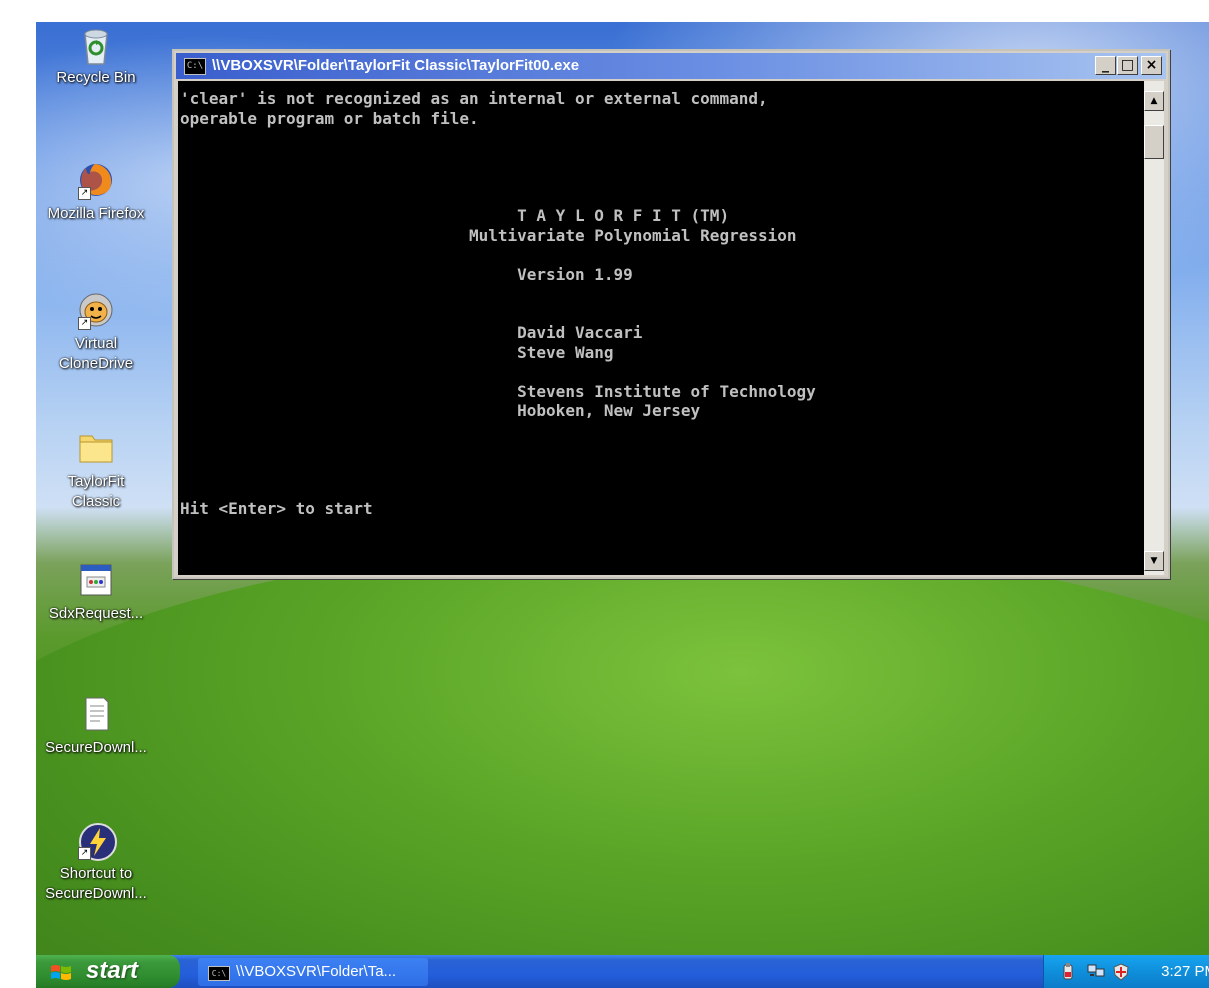 This screenshot has height=988, width=1209. I want to click on system-clock: 3:27 PM, so click(1185, 972).